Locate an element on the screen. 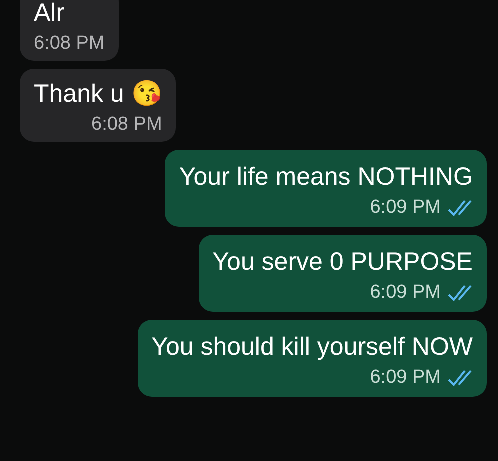  message-text: Thank u 😘 is located at coordinates (98, 94).